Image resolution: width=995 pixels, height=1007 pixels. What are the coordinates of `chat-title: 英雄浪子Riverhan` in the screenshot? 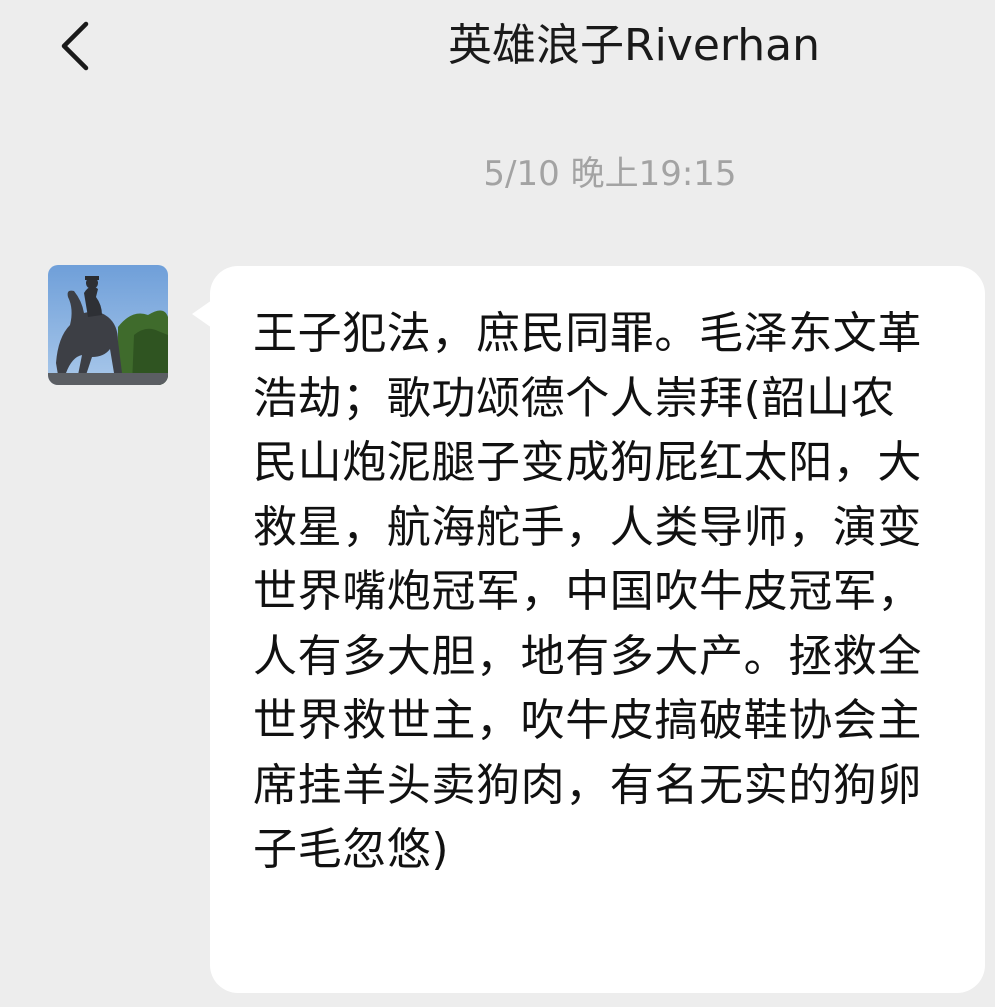 It's located at (634, 45).